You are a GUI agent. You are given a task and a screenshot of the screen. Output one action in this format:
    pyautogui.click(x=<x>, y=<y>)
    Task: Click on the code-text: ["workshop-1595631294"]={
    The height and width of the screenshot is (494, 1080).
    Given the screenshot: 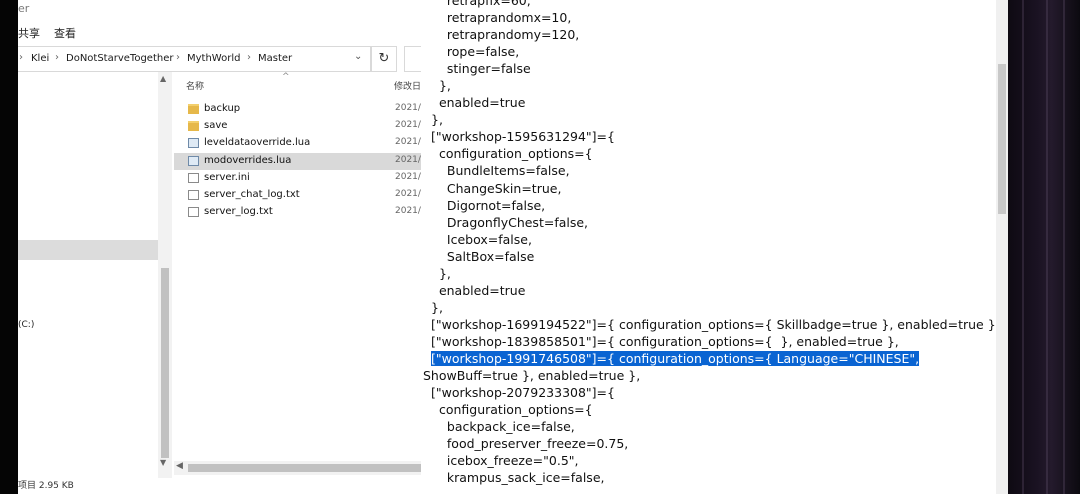 What is the action you would take?
    pyautogui.click(x=523, y=137)
    